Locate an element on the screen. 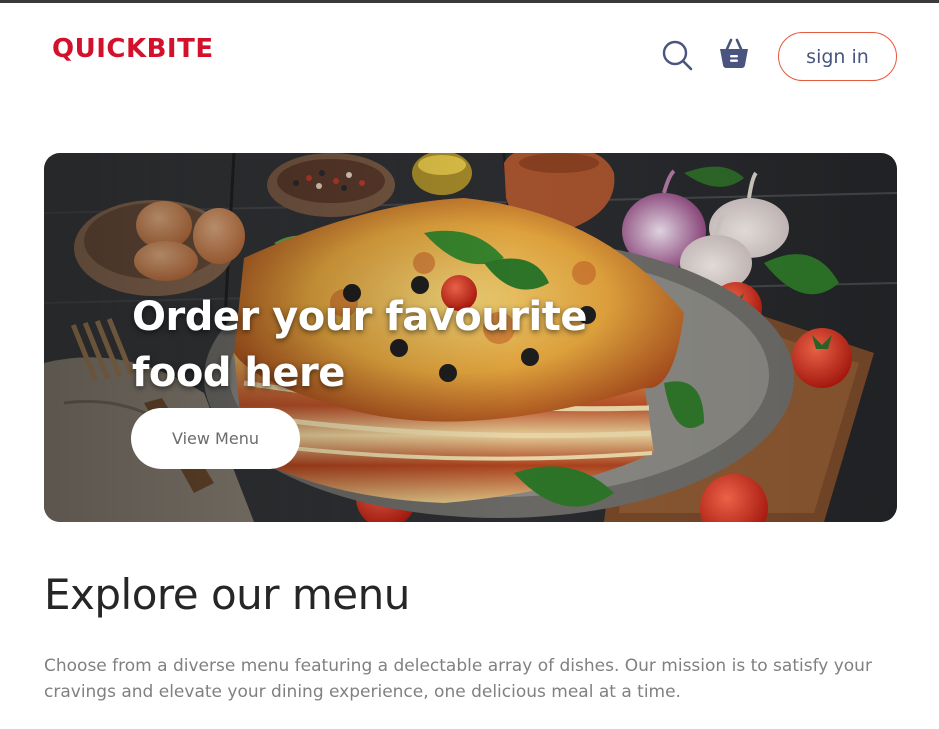  brand-logo: QUICKBITE is located at coordinates (133, 49).